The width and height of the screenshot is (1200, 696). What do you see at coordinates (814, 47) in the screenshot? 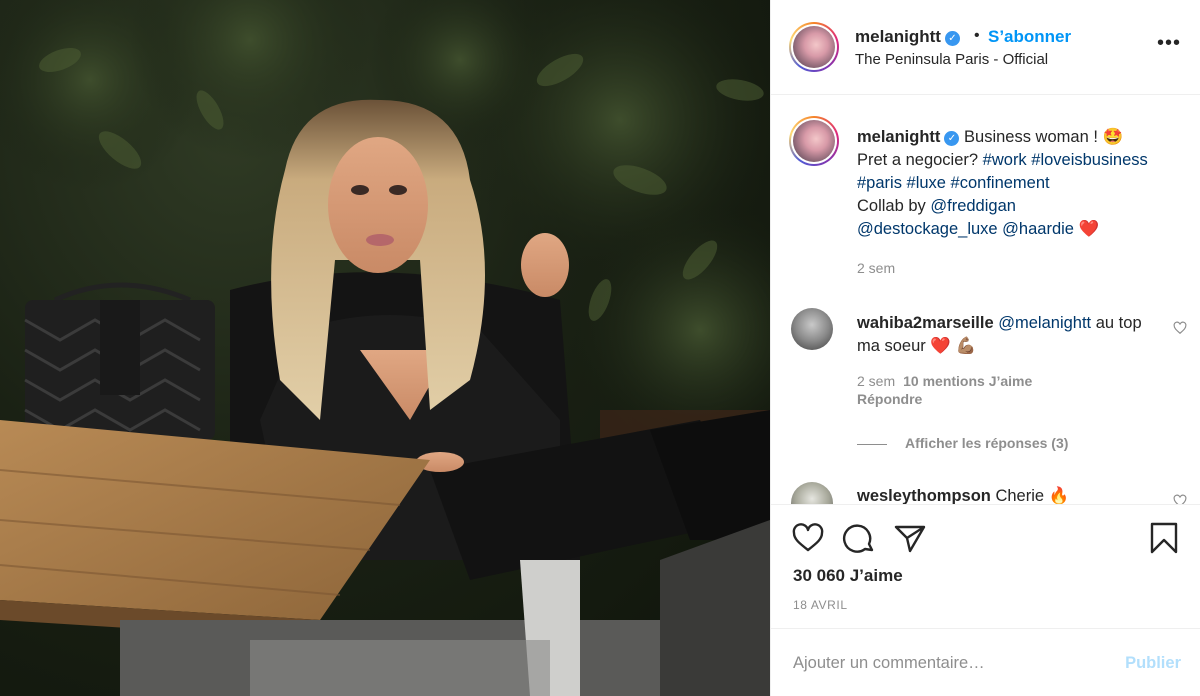
I see `author-avatar` at bounding box center [814, 47].